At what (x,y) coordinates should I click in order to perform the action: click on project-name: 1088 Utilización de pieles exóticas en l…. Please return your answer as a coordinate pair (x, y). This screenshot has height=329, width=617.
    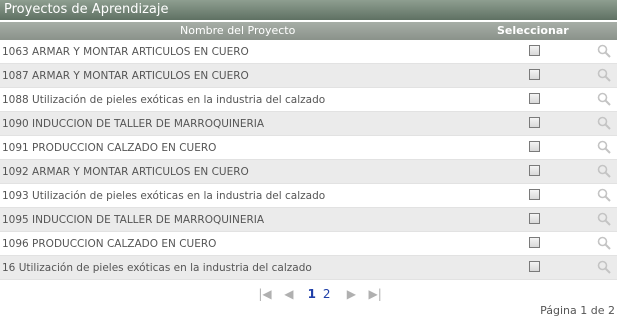
    Looking at the image, I should click on (164, 100).